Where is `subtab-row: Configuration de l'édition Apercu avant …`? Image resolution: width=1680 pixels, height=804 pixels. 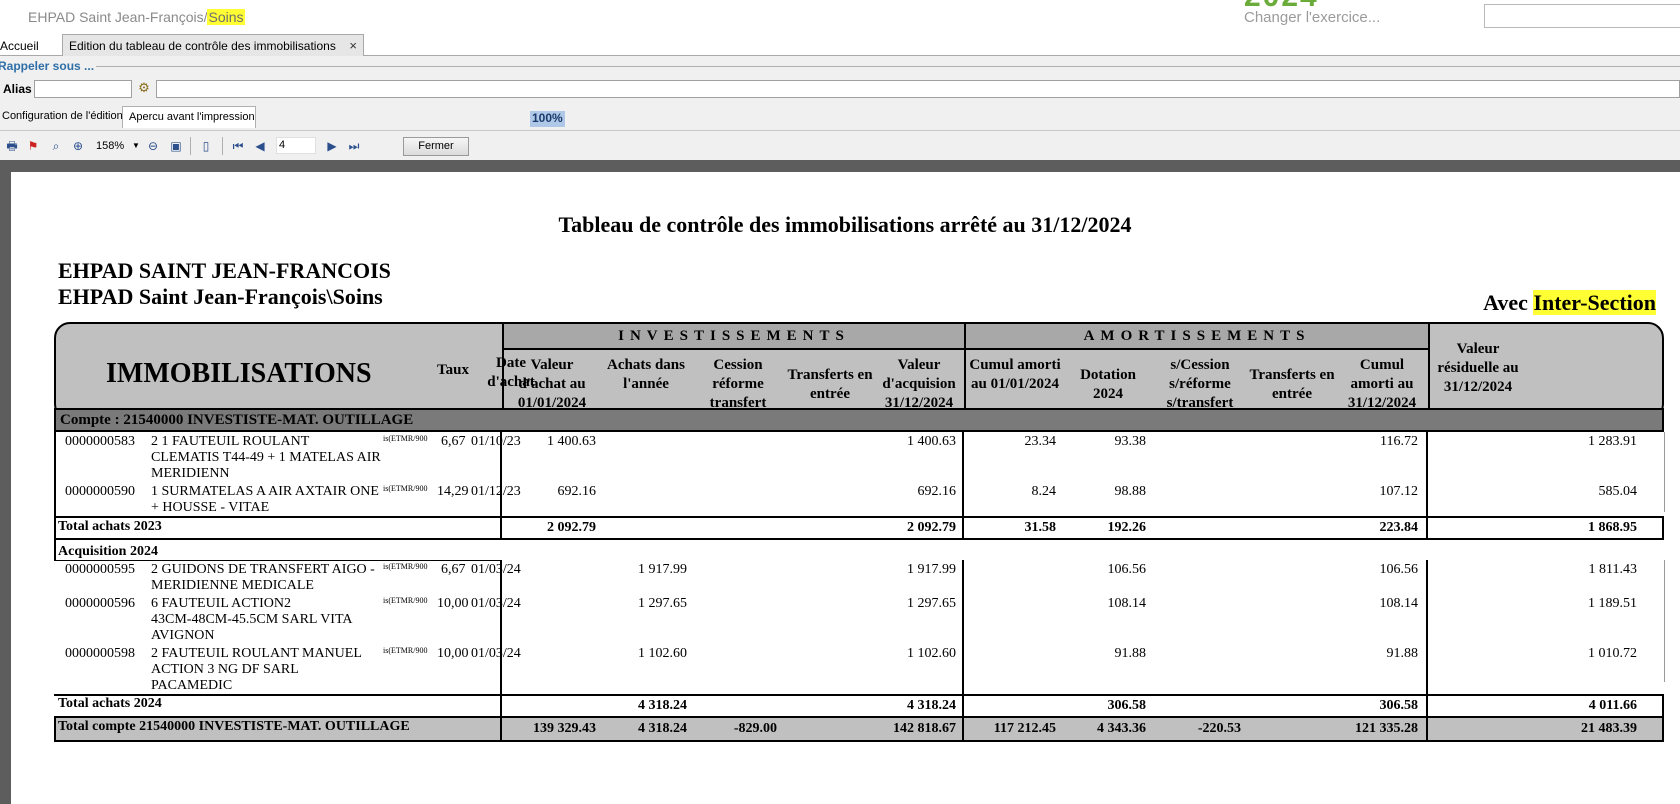 subtab-row: Configuration de l'édition Apercu avant … is located at coordinates (840, 116).